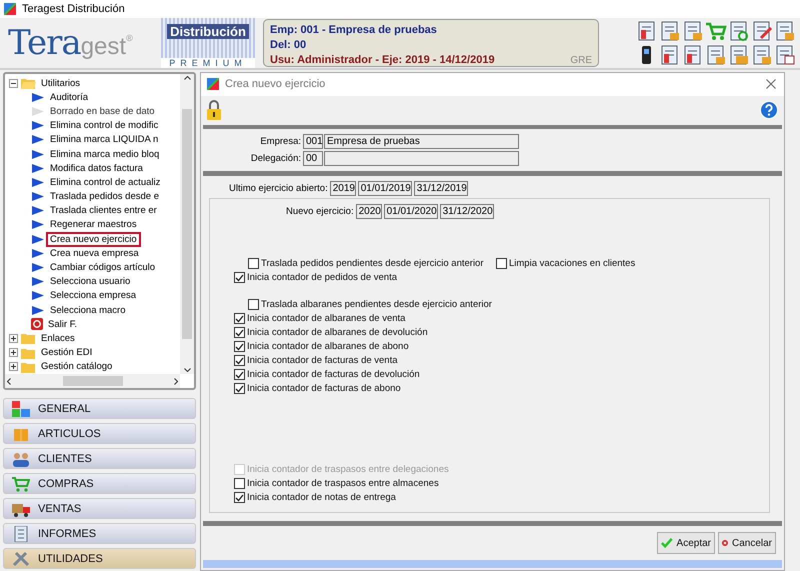 The height and width of the screenshot is (571, 800). I want to click on module-button: INFORMES, so click(99, 533).